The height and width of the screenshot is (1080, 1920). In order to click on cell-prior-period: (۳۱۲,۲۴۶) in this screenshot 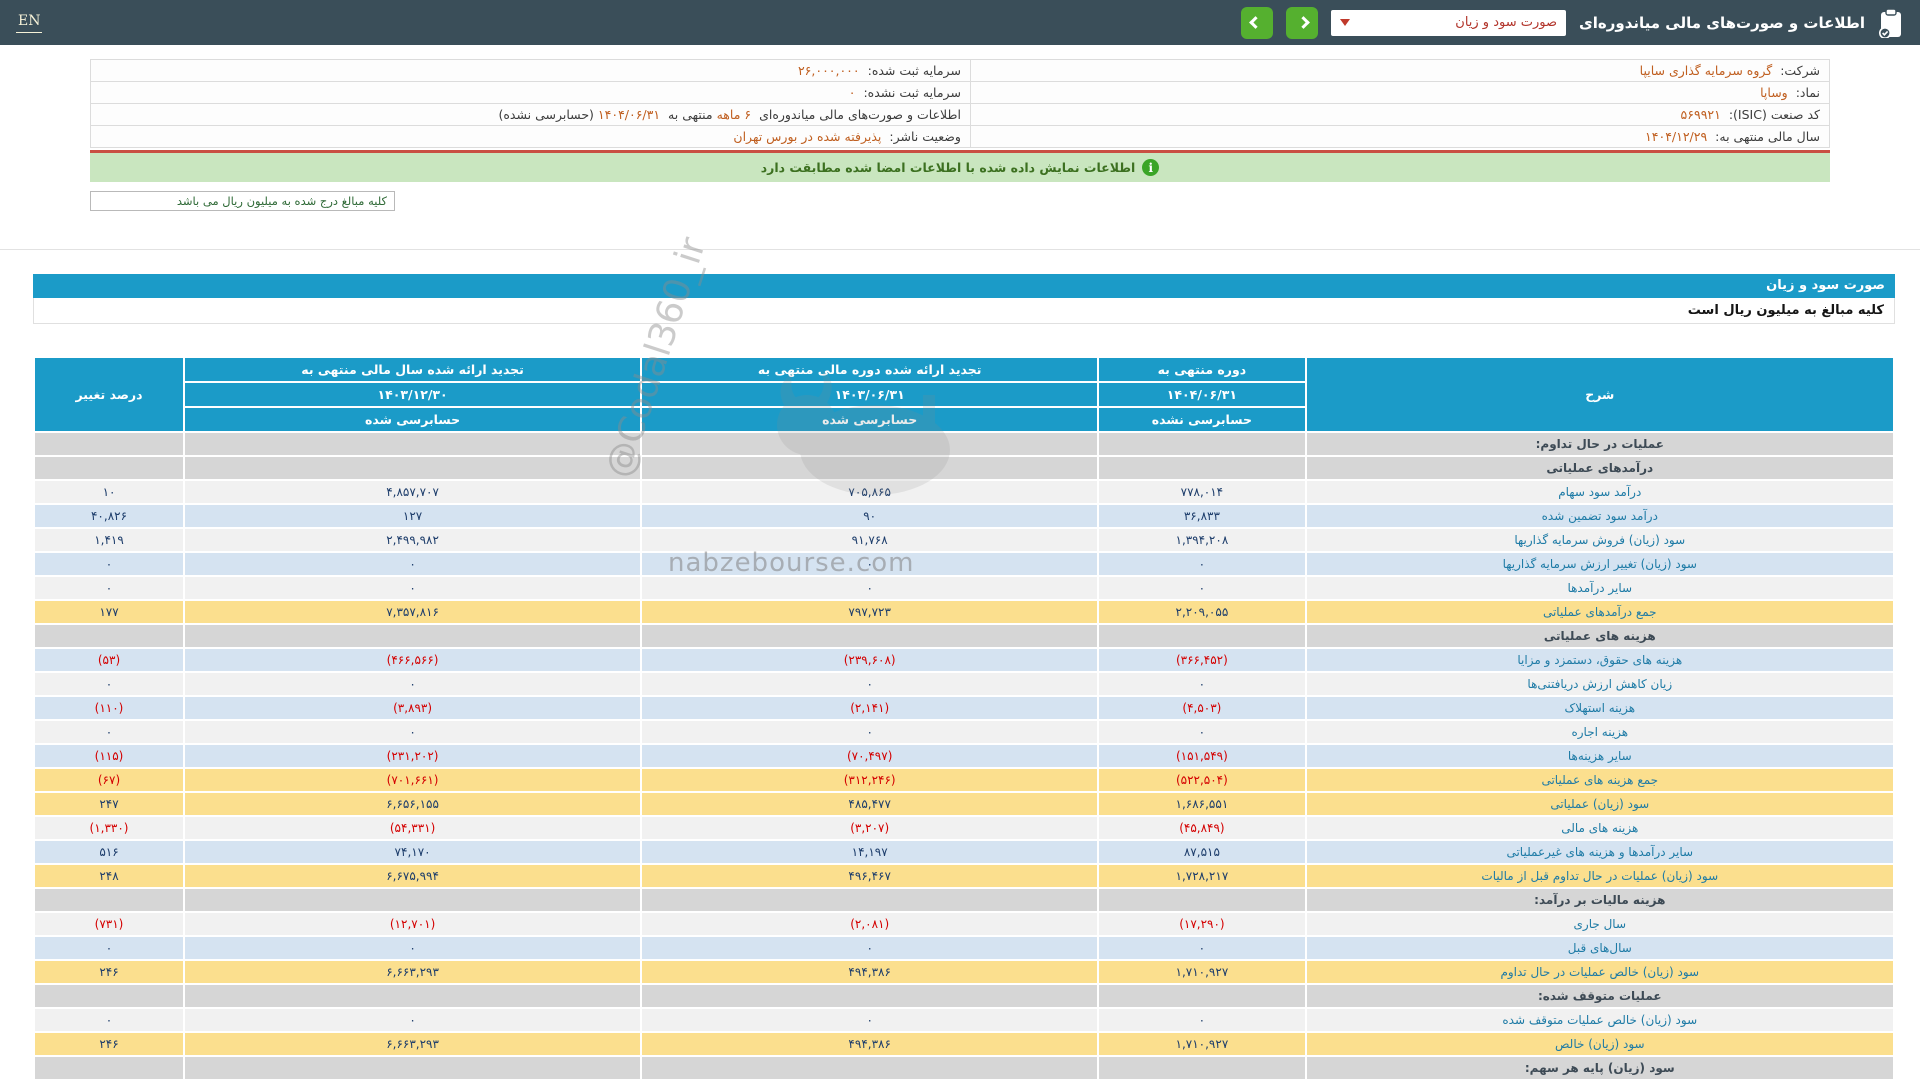, I will do `click(870, 780)`.